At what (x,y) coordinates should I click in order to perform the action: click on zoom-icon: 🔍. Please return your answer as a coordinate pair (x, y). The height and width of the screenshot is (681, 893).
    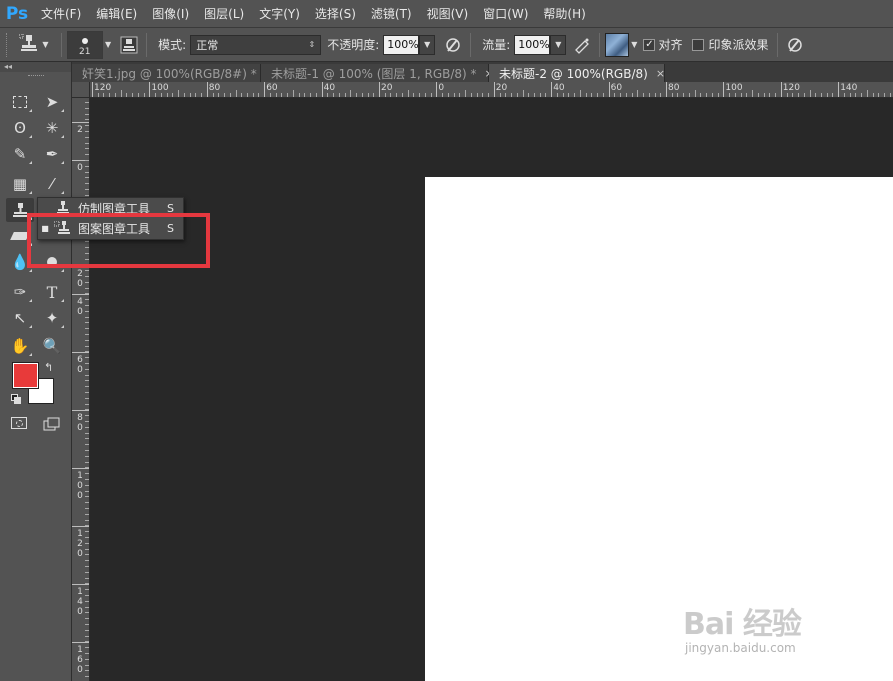
    Looking at the image, I should click on (52, 346).